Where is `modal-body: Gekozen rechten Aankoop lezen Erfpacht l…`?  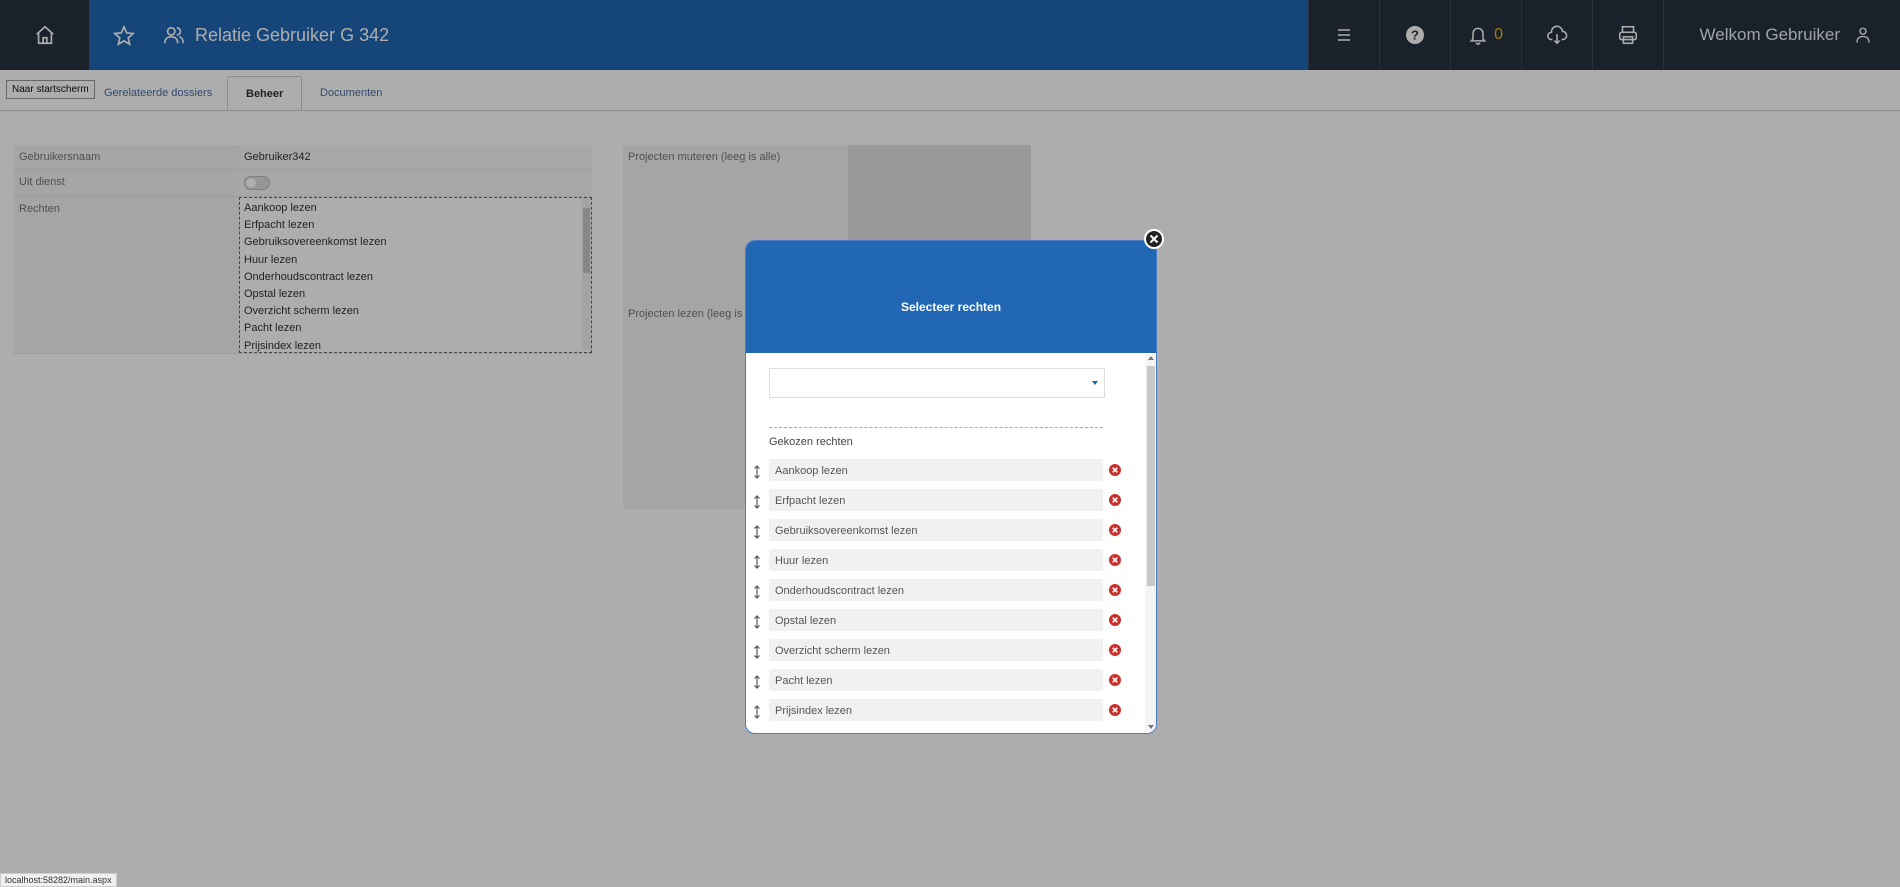 modal-body: Gekozen rechten Aankoop lezen Erfpacht l… is located at coordinates (945, 543).